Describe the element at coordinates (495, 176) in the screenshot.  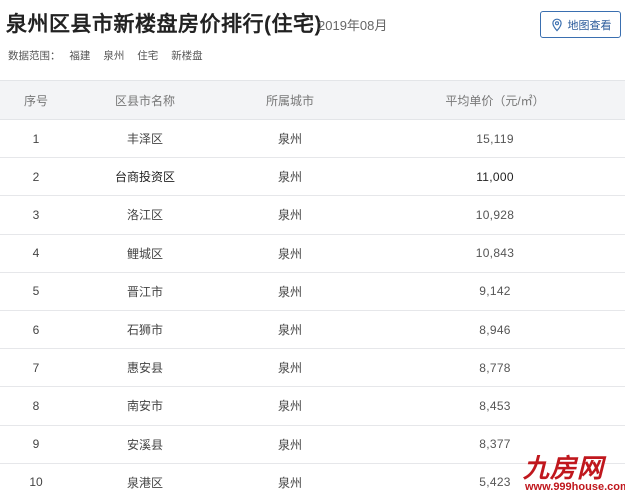
I see `row-price: 11,000` at that location.